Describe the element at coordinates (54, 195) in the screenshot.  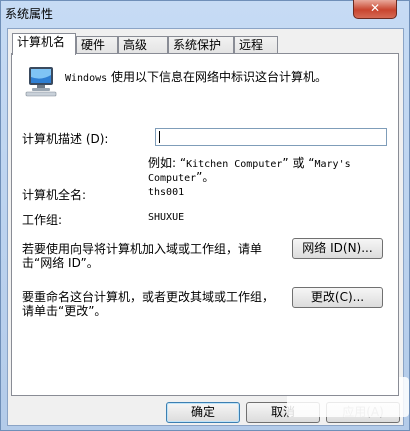
I see `full-name-label: 计算机全名:` at that location.